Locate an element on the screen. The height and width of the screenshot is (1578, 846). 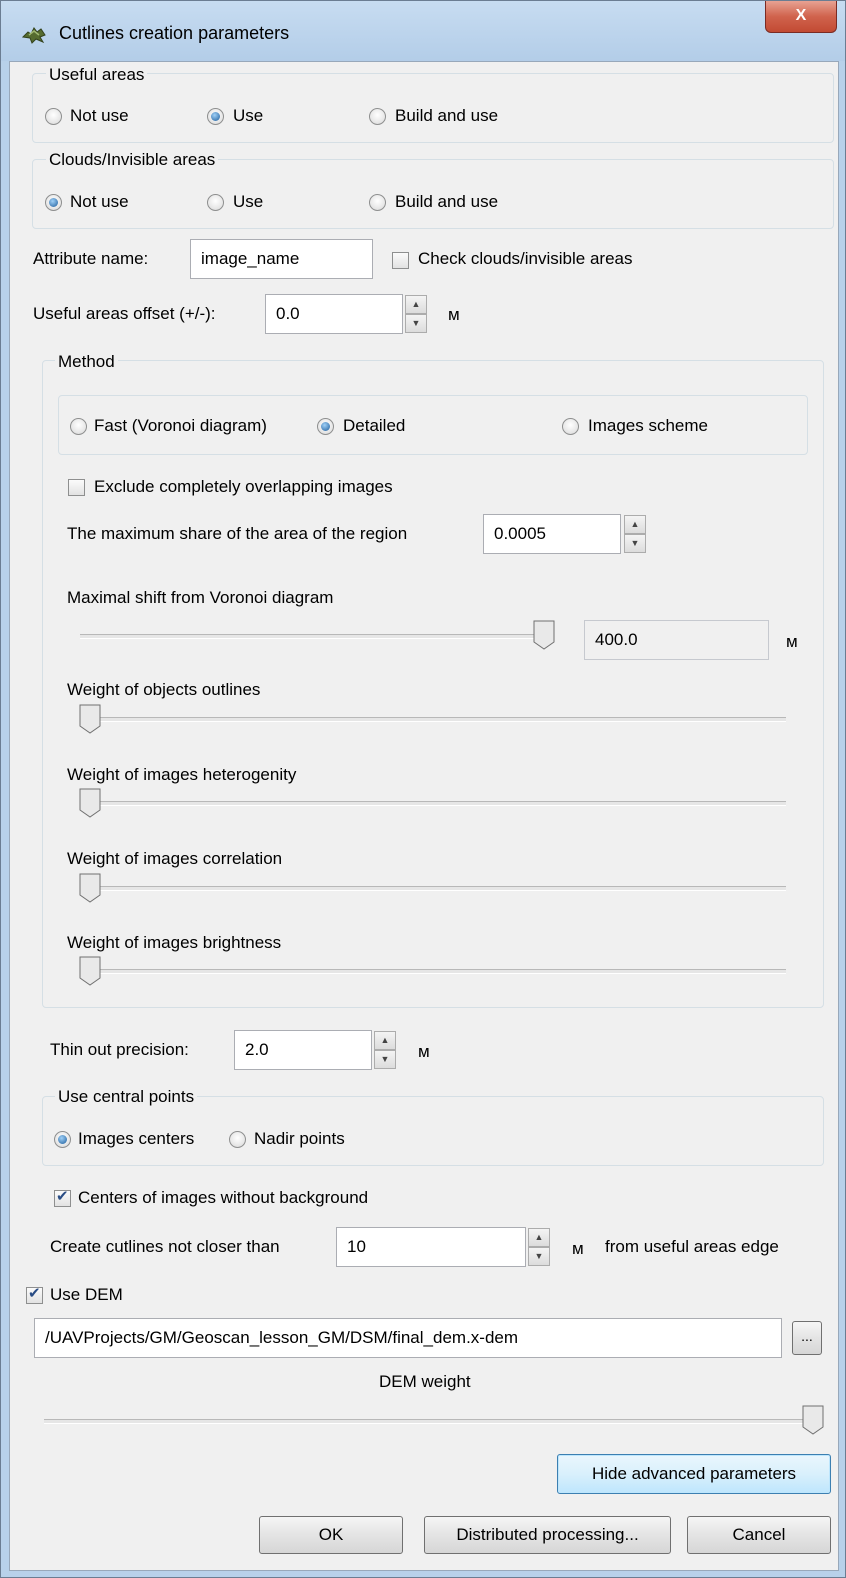
nadir-points-radio is located at coordinates (237, 1139).